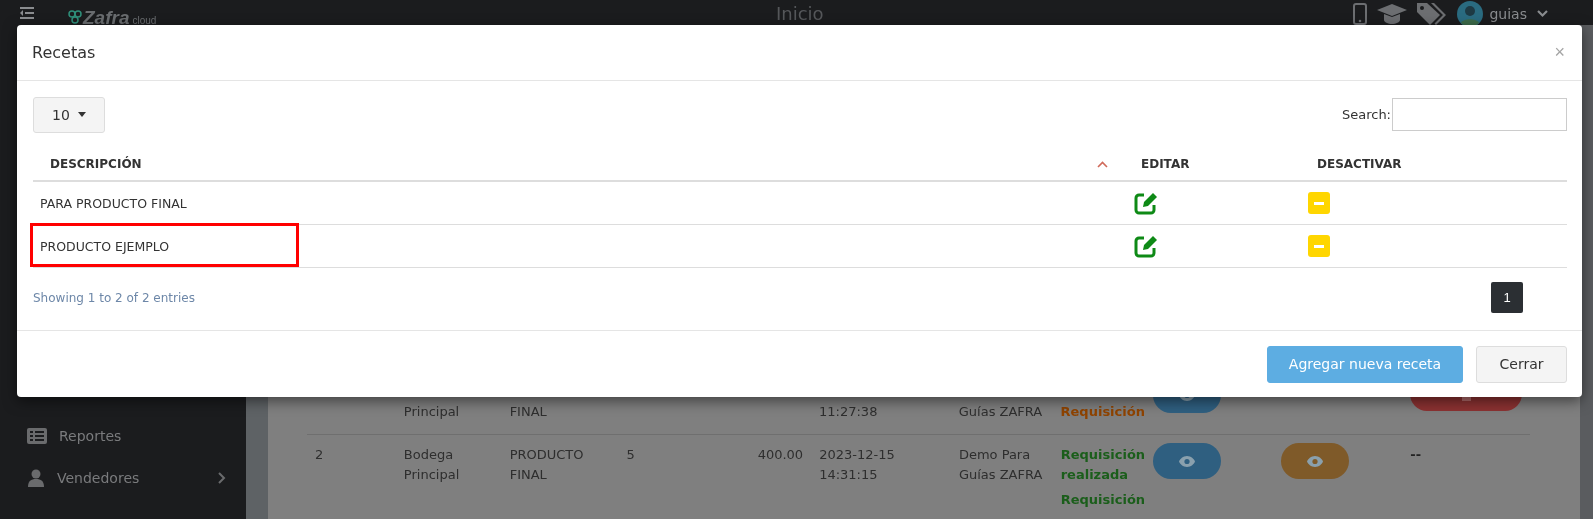  What do you see at coordinates (36, 478) in the screenshot?
I see `user-icon` at bounding box center [36, 478].